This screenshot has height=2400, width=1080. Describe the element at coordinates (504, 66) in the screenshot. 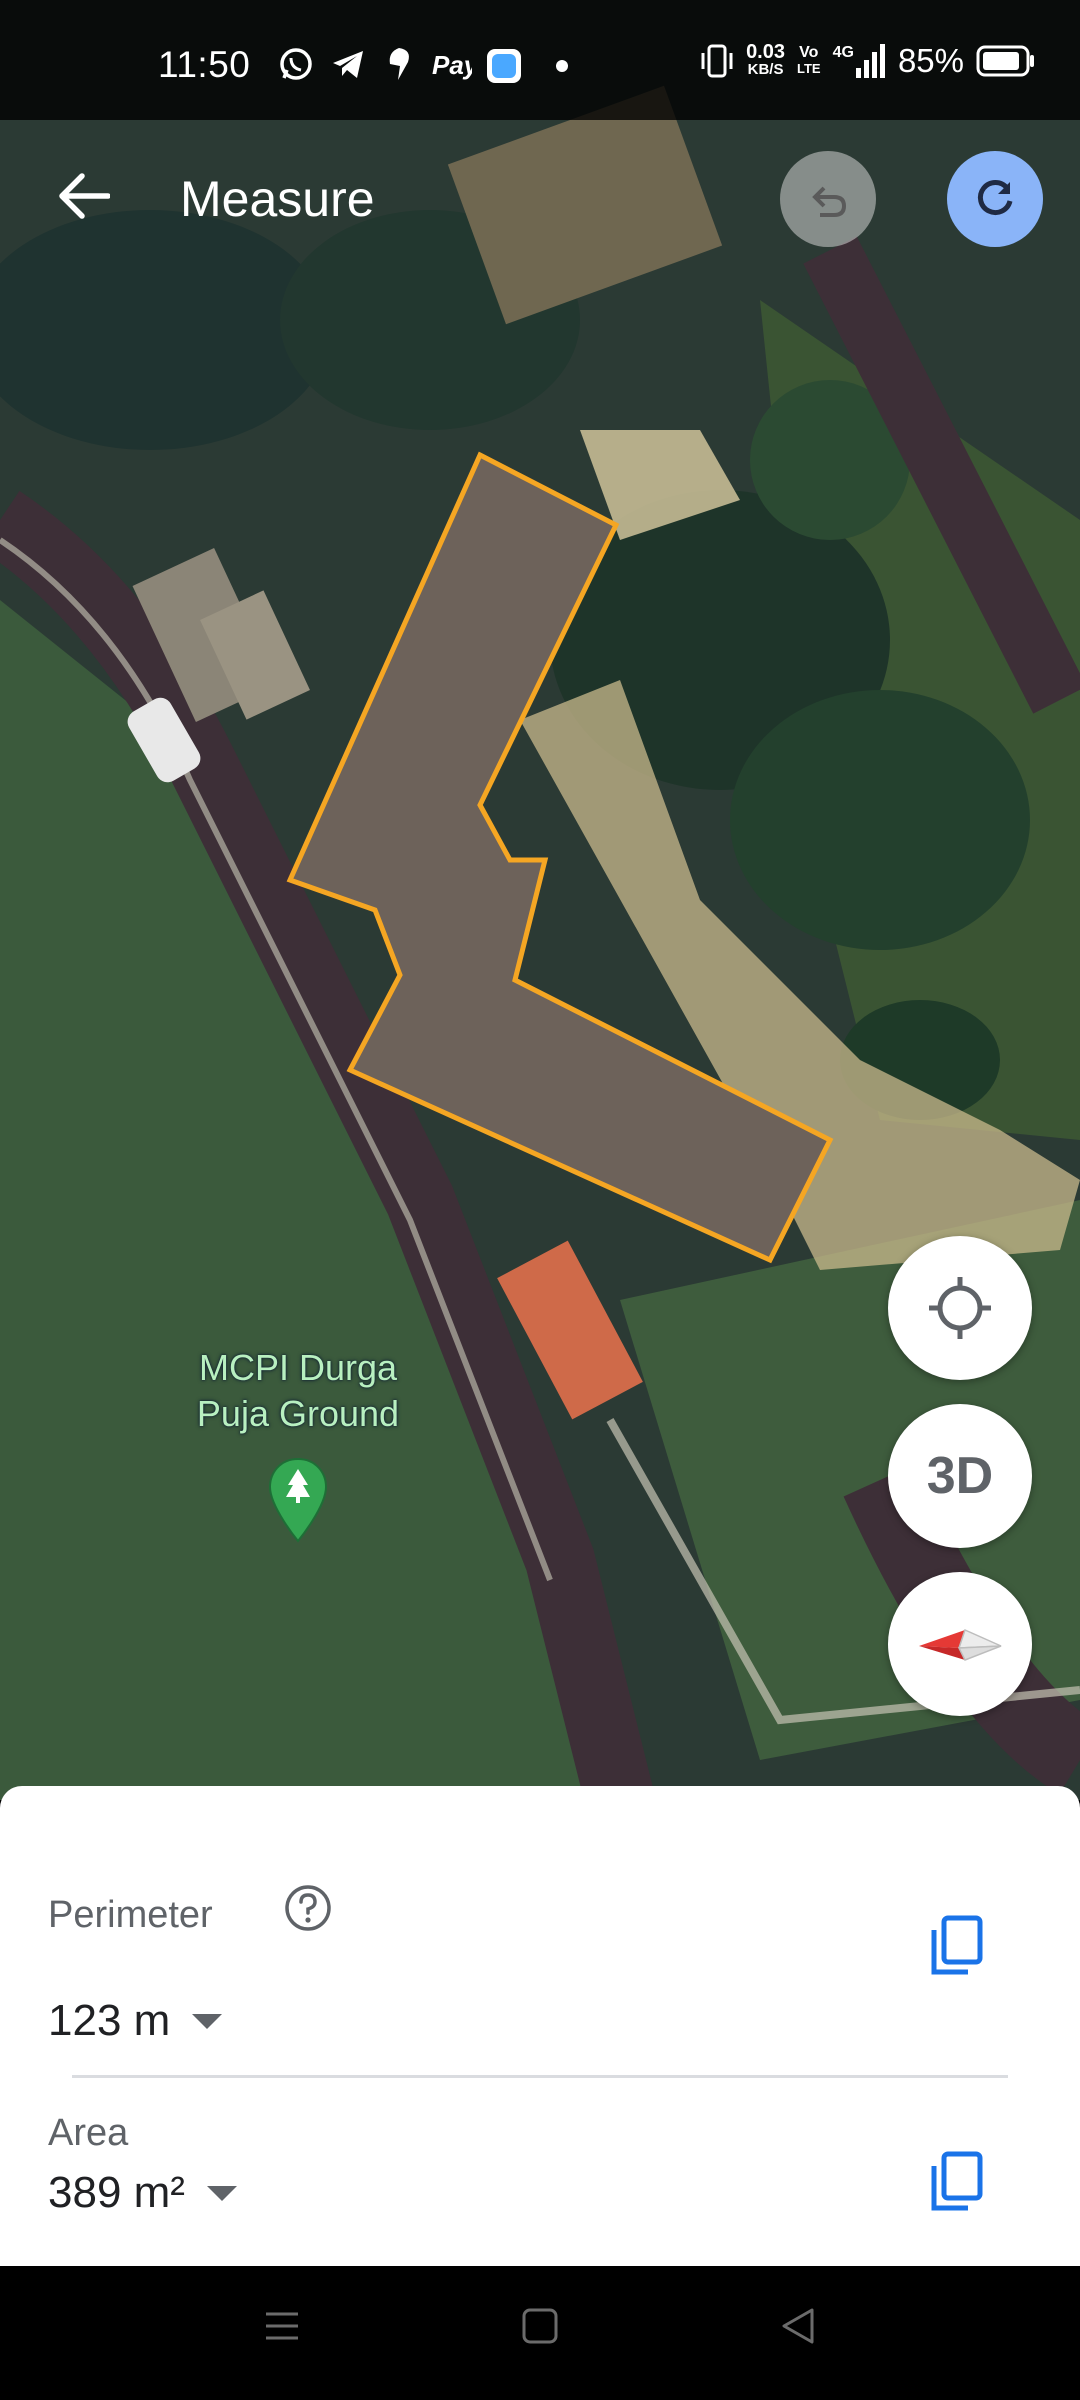

I see `app-notification-icon` at that location.